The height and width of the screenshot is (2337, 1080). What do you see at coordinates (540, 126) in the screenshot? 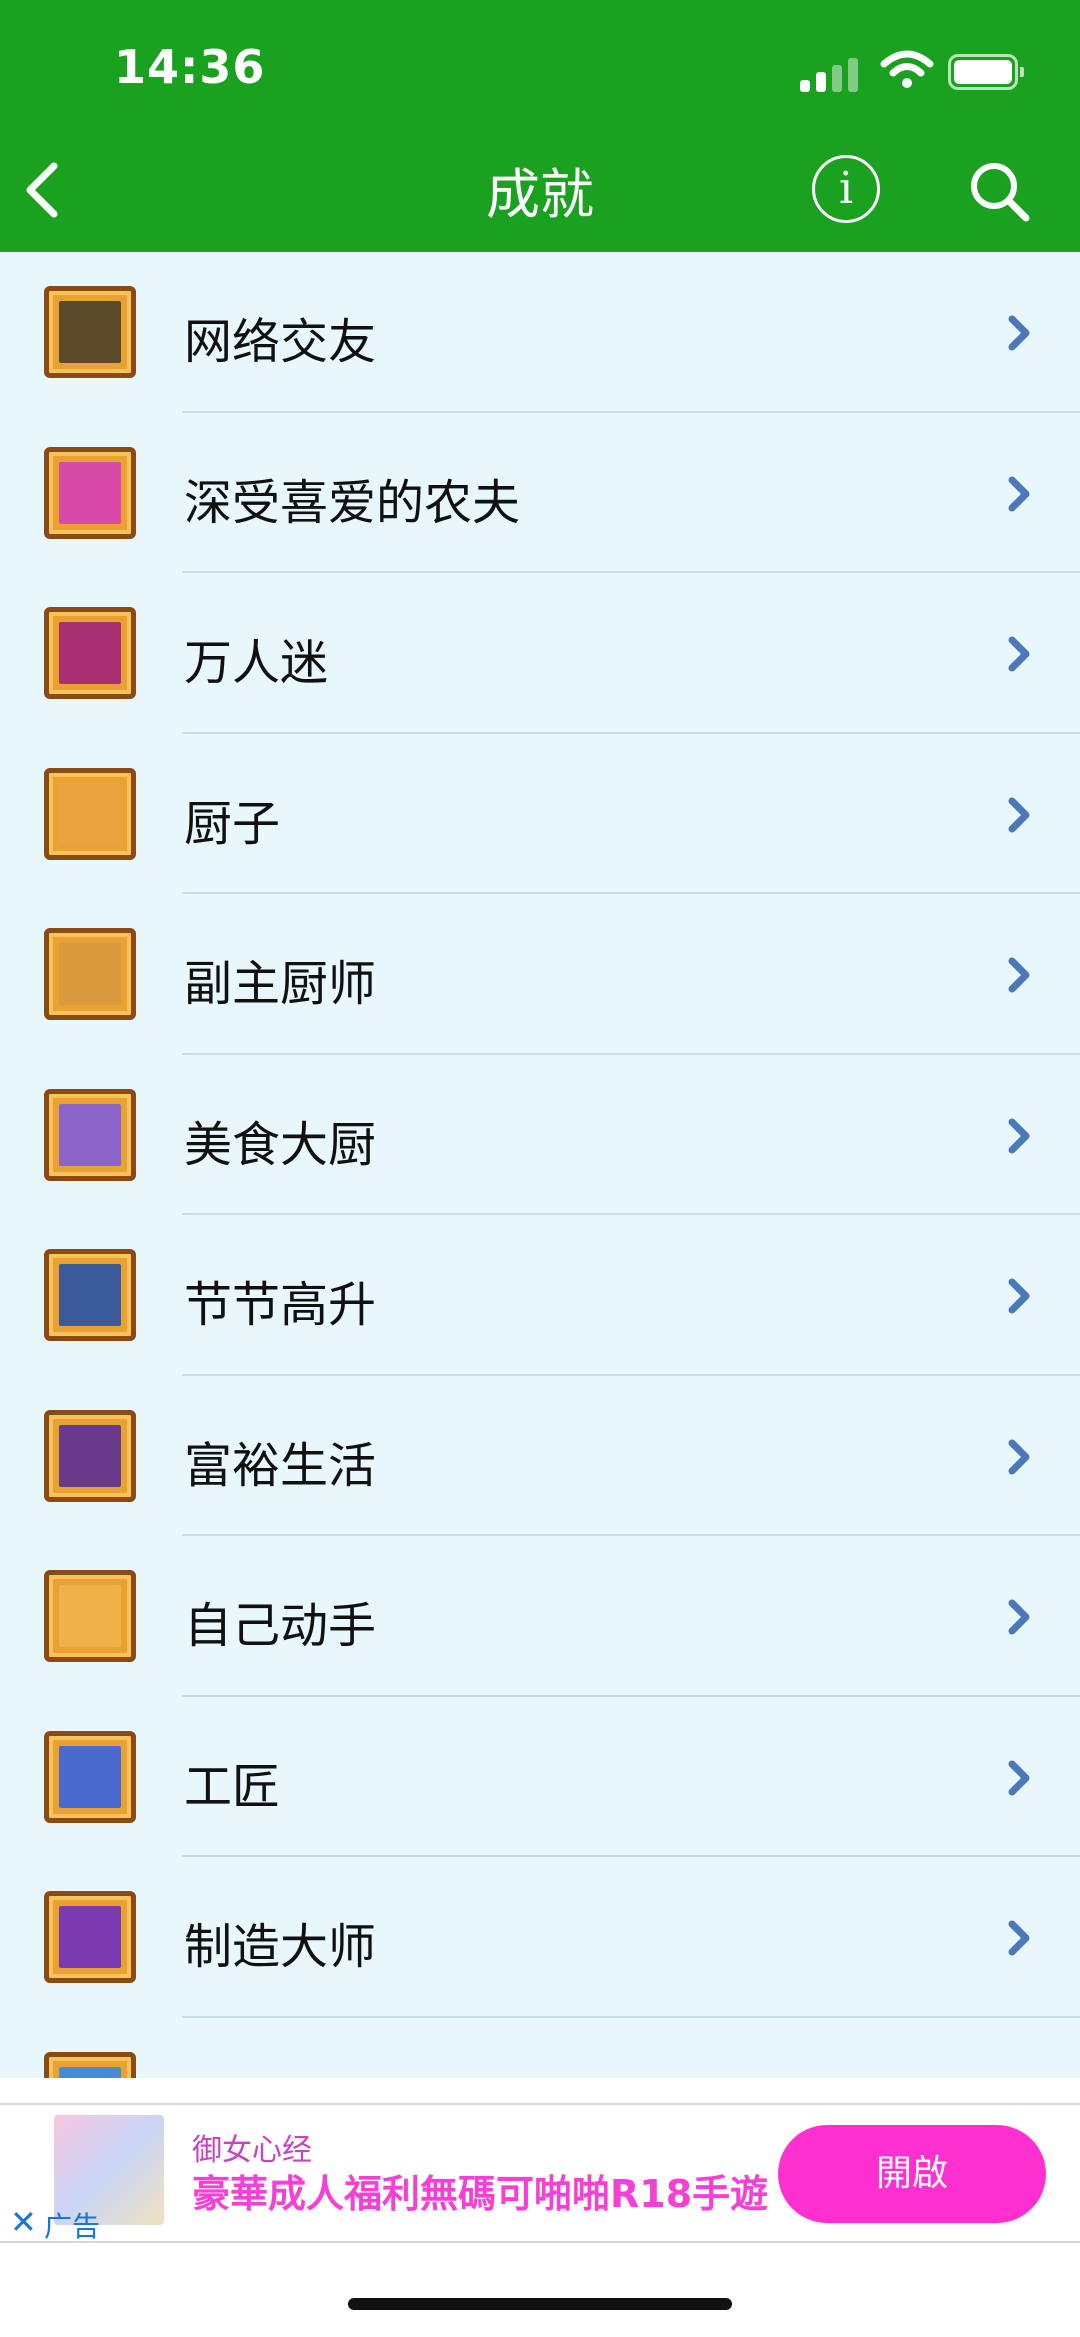
I see `app-header: 14:36 成就 i` at bounding box center [540, 126].